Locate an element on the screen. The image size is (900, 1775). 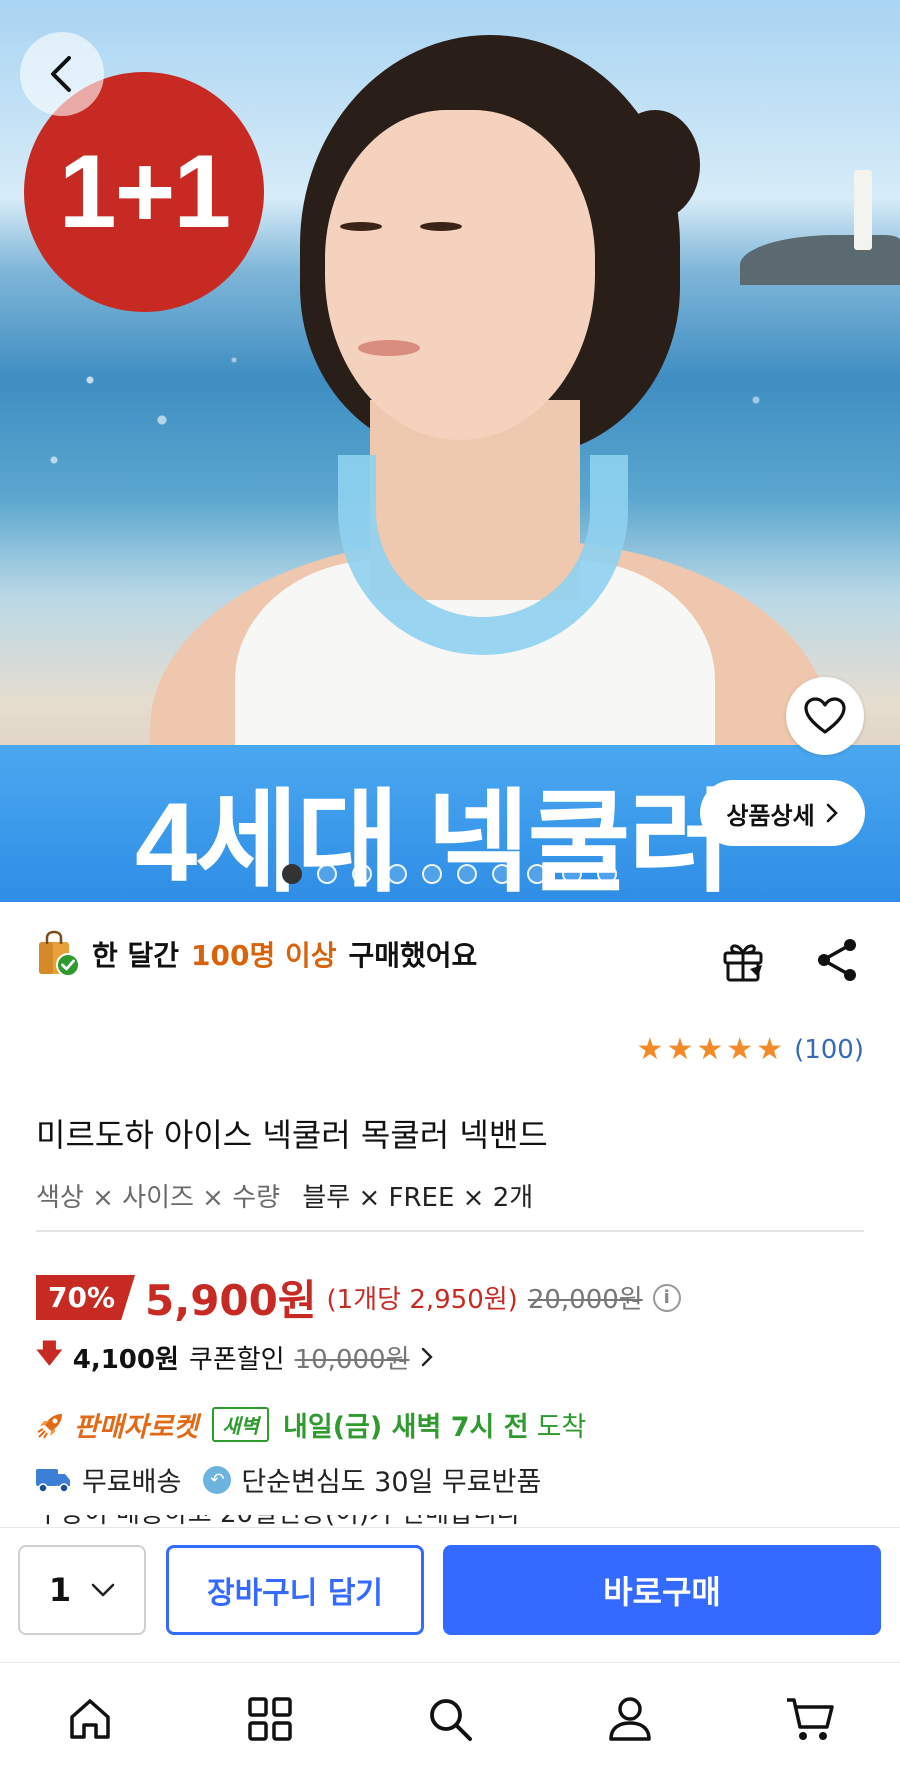
bottom-navigation is located at coordinates (450, 1718).